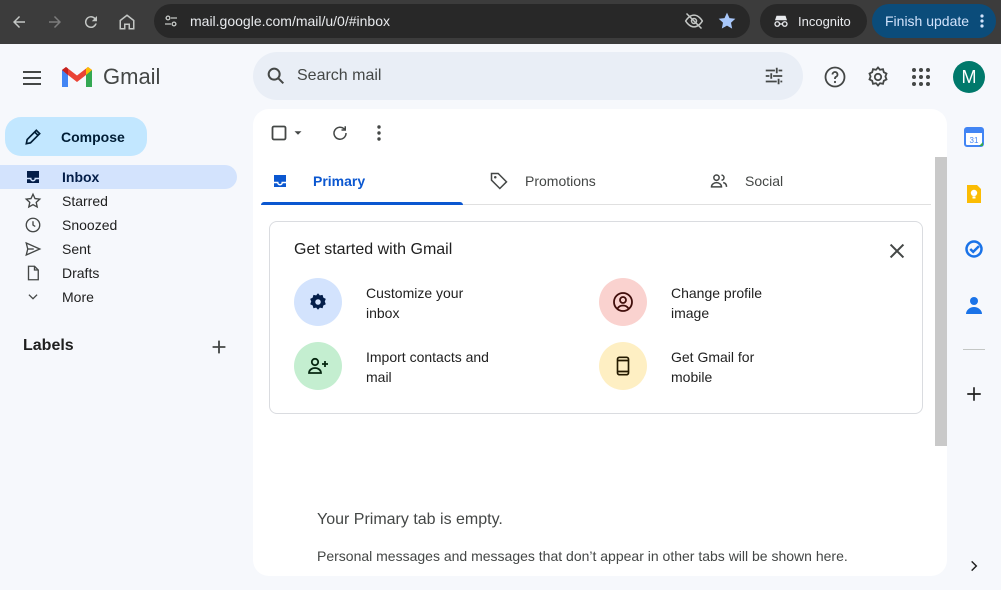  I want to click on sidebar-item-label: Sent, so click(76, 249).